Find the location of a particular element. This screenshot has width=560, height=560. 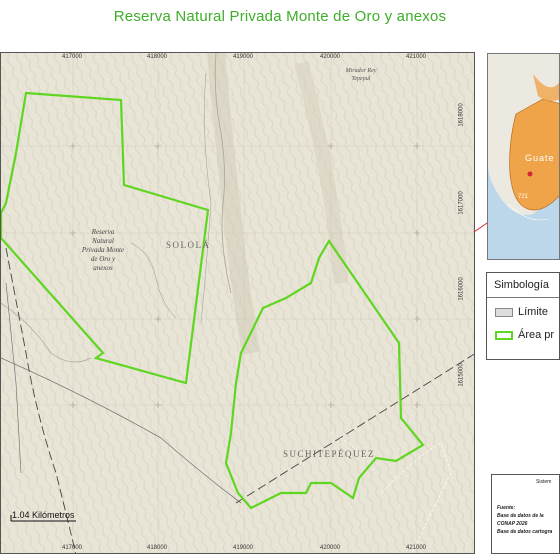

y-tick-2: 1617000 is located at coordinates (461, 203).